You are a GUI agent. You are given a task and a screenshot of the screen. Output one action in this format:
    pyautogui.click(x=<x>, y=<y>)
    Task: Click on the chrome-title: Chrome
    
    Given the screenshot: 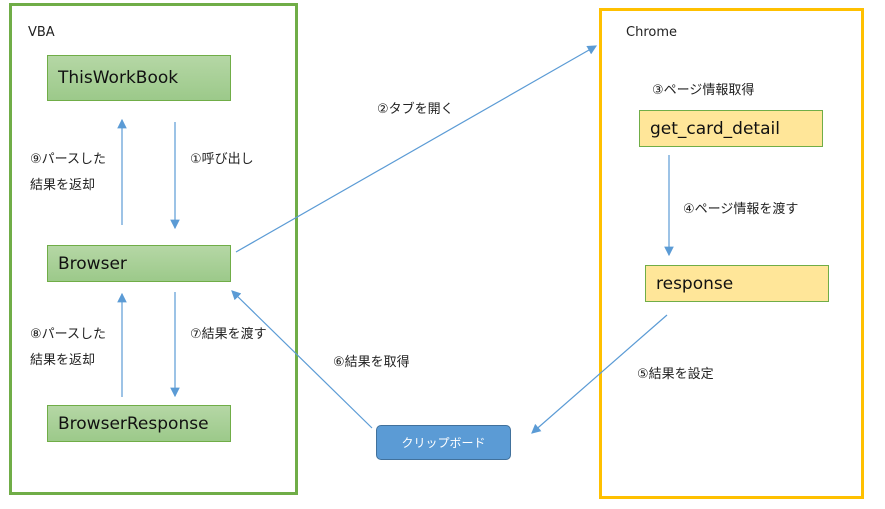 What is the action you would take?
    pyautogui.click(x=651, y=32)
    